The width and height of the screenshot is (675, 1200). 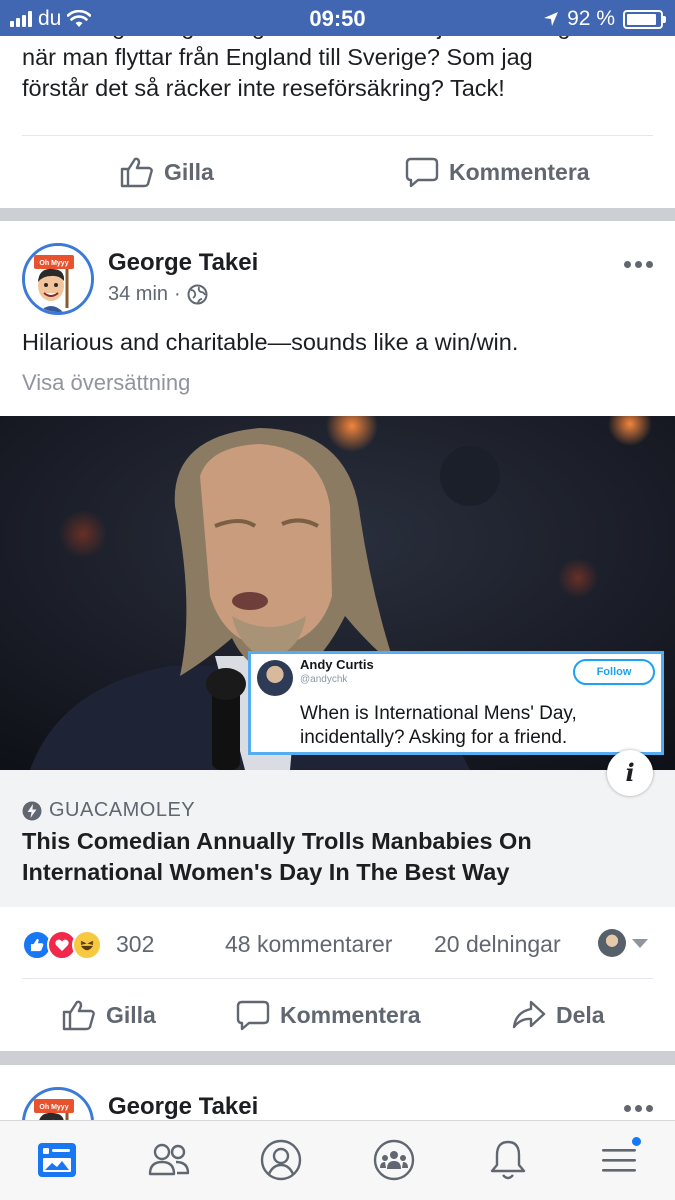 I want to click on device-status: 92 %, so click(x=604, y=19).